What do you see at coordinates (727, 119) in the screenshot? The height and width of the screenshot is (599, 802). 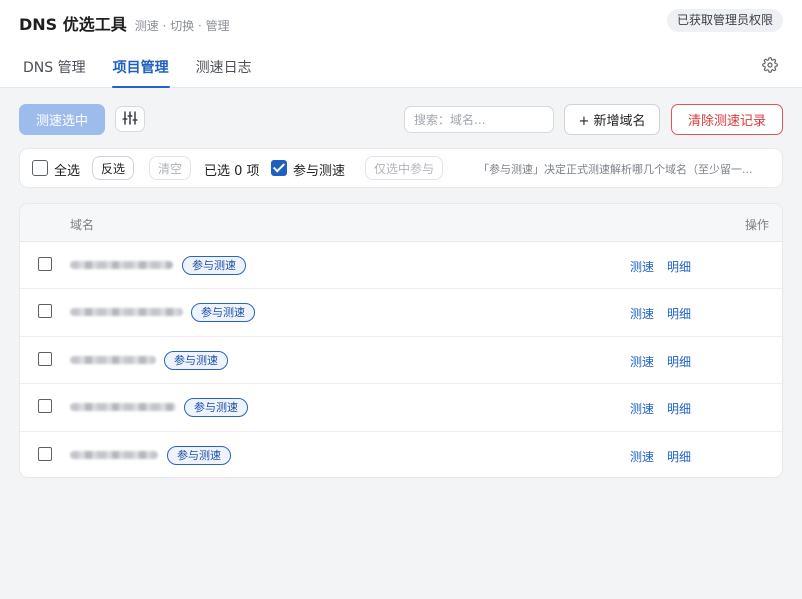 I see `clear-records-button: 清除测速记录` at bounding box center [727, 119].